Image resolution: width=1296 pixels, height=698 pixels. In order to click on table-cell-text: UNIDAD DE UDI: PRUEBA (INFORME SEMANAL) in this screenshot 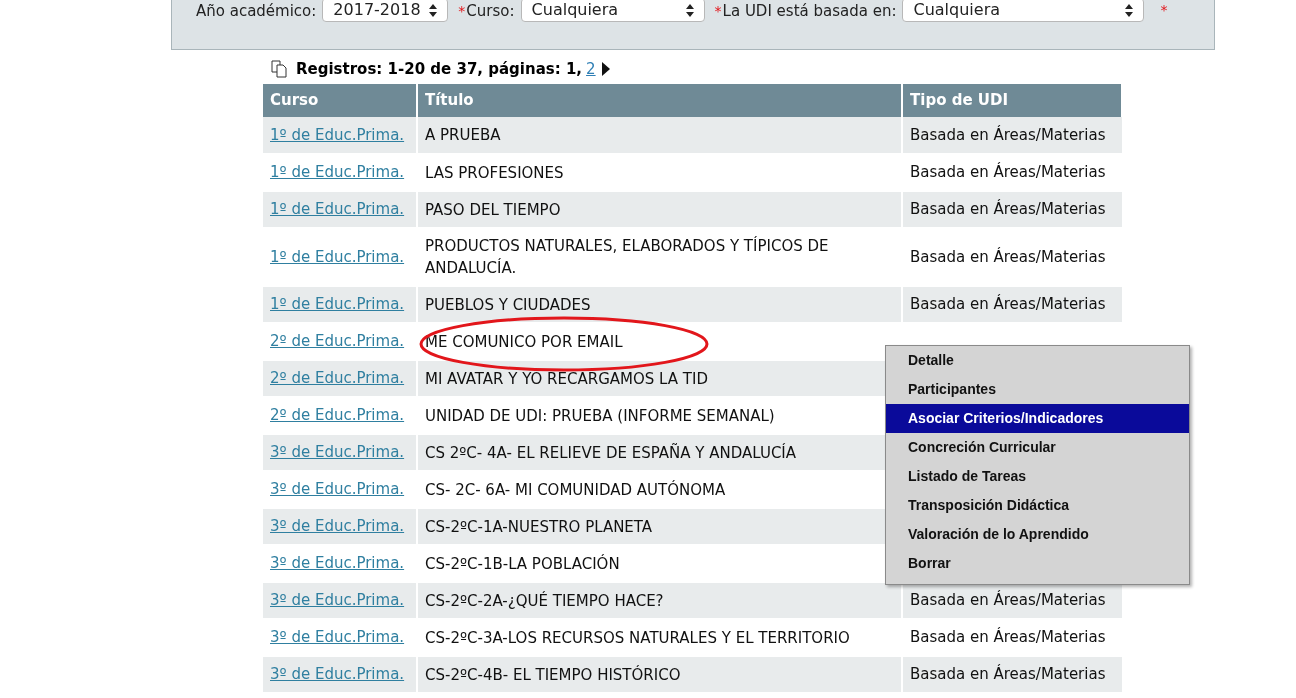, I will do `click(600, 416)`.